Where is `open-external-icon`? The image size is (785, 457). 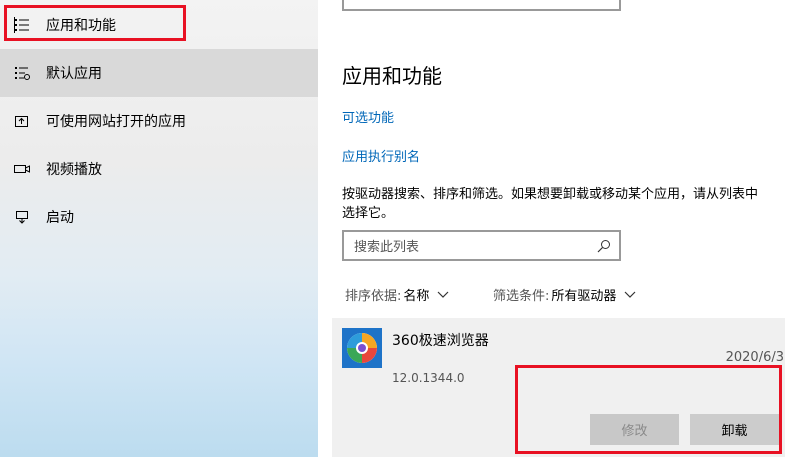 open-external-icon is located at coordinates (22, 121).